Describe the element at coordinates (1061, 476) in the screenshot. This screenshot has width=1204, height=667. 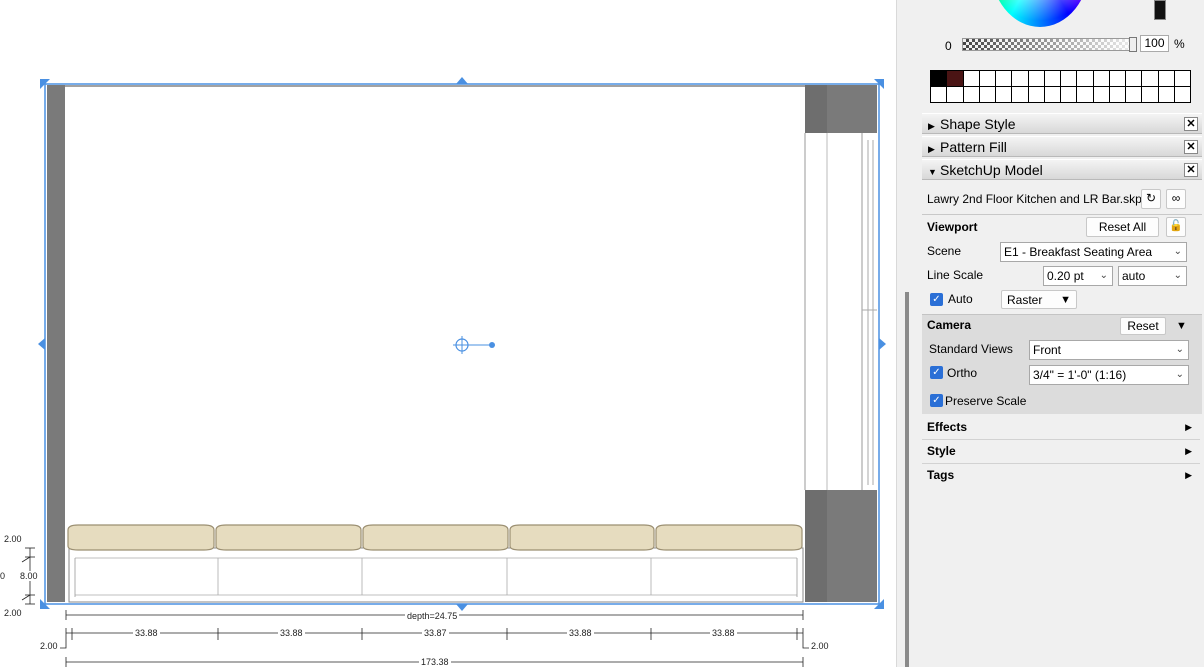
I see `tags-section: Tags ▶` at that location.